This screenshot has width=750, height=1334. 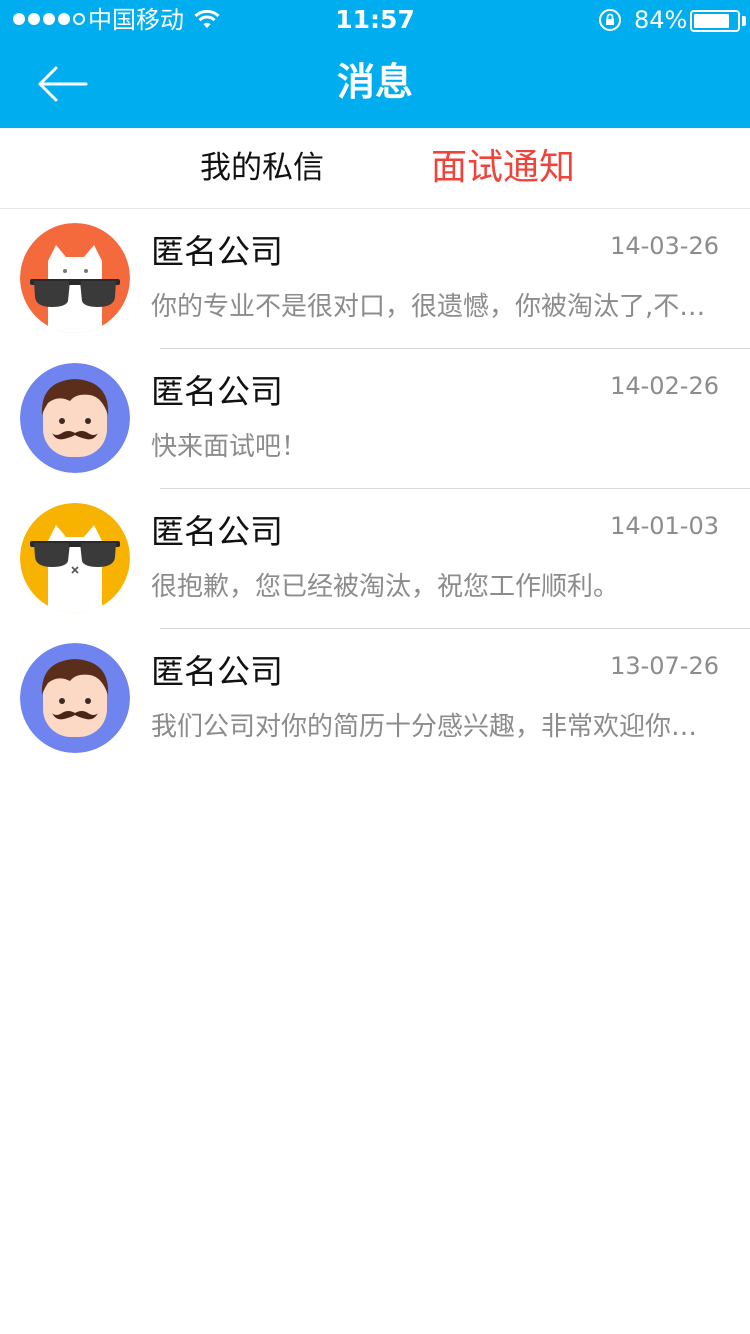 I want to click on tab-private-messages: 我的私信, so click(x=262, y=168).